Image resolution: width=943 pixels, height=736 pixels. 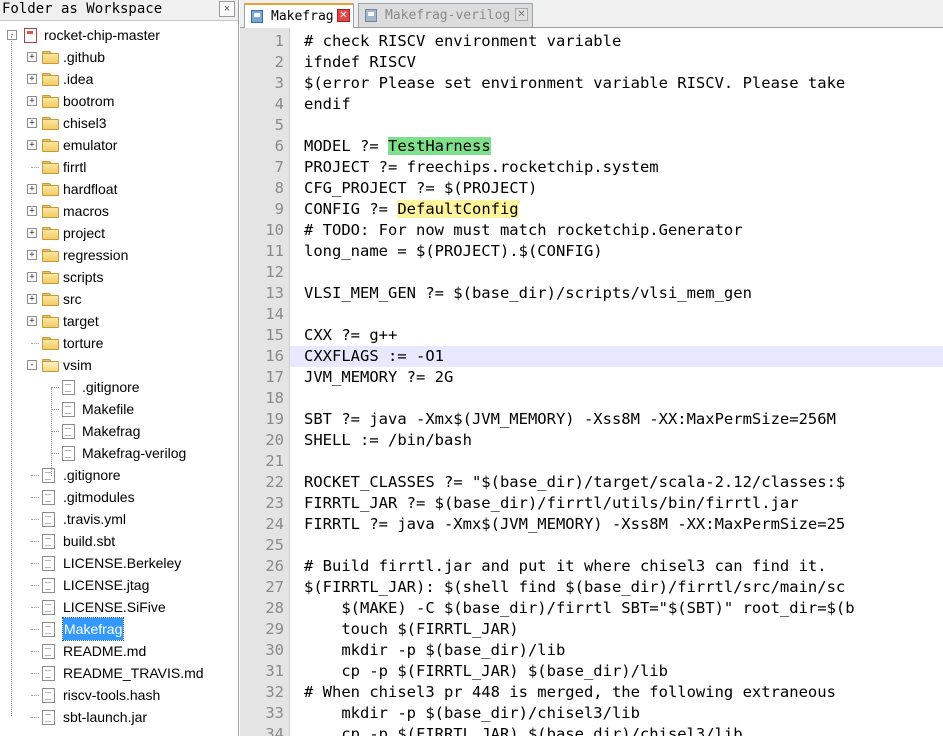 I want to click on tree-item: + .github, so click(x=119, y=57).